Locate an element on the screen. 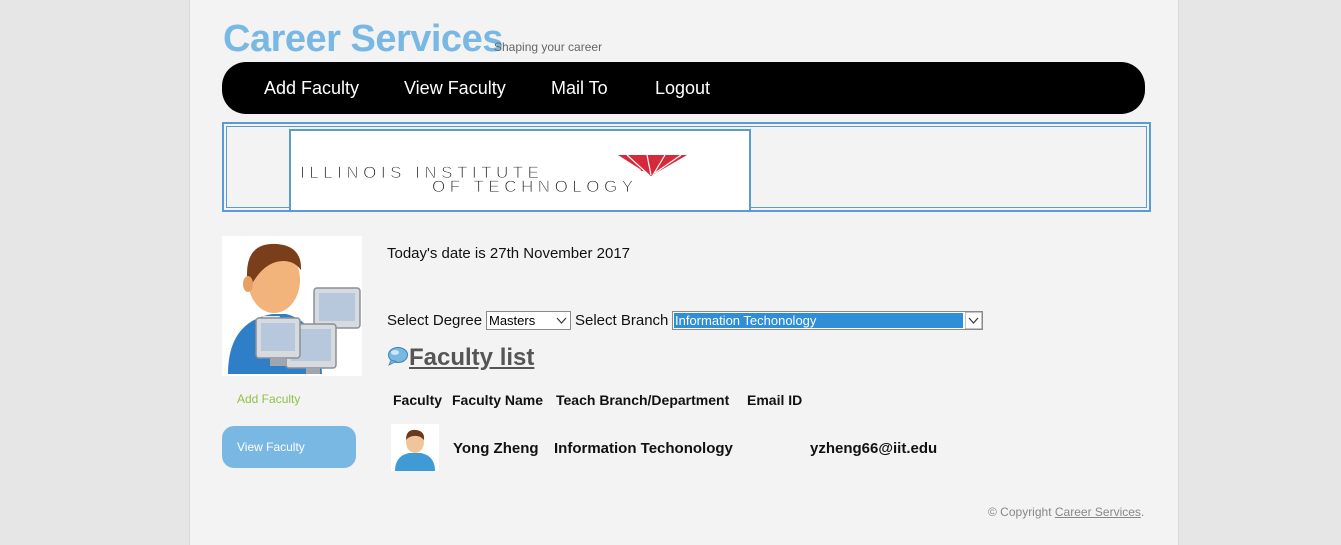 The image size is (1341, 545). faculty-branch-cell: Information Techonology is located at coordinates (643, 448).